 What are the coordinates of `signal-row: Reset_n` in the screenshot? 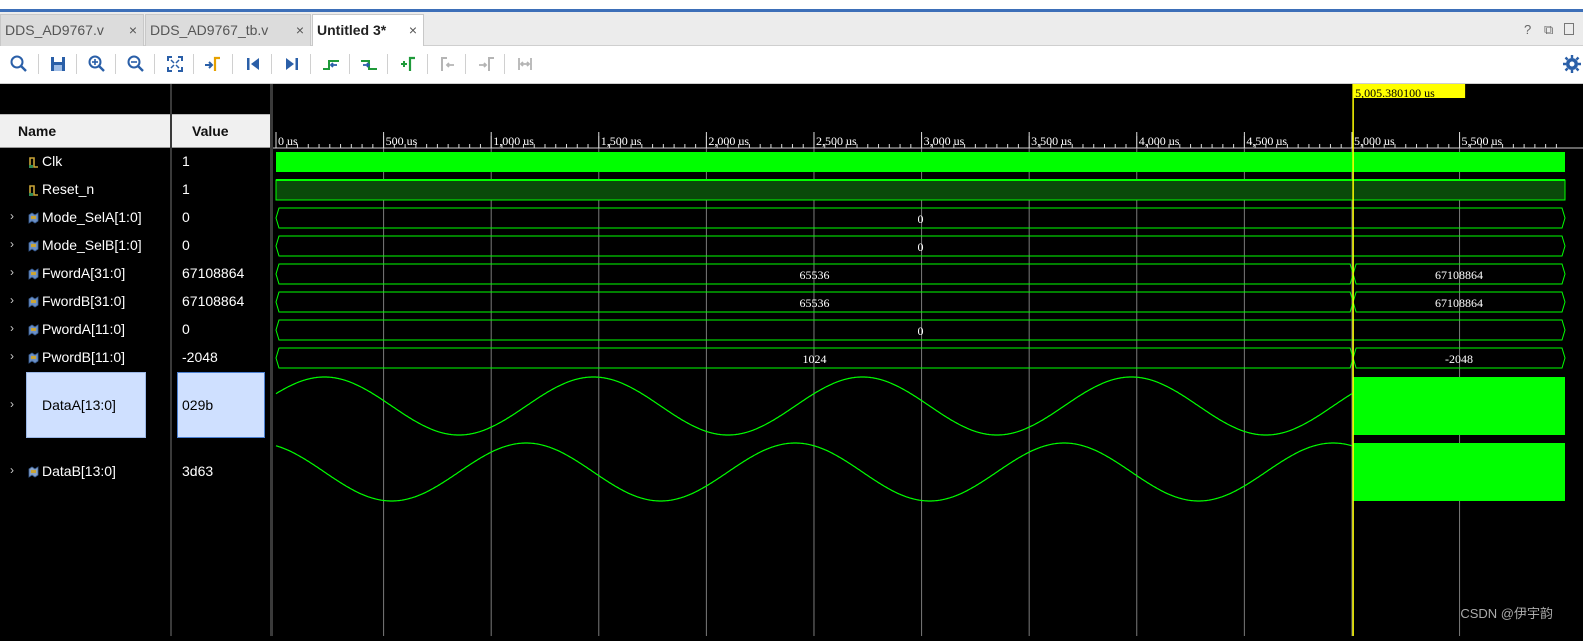 It's located at (85, 190).